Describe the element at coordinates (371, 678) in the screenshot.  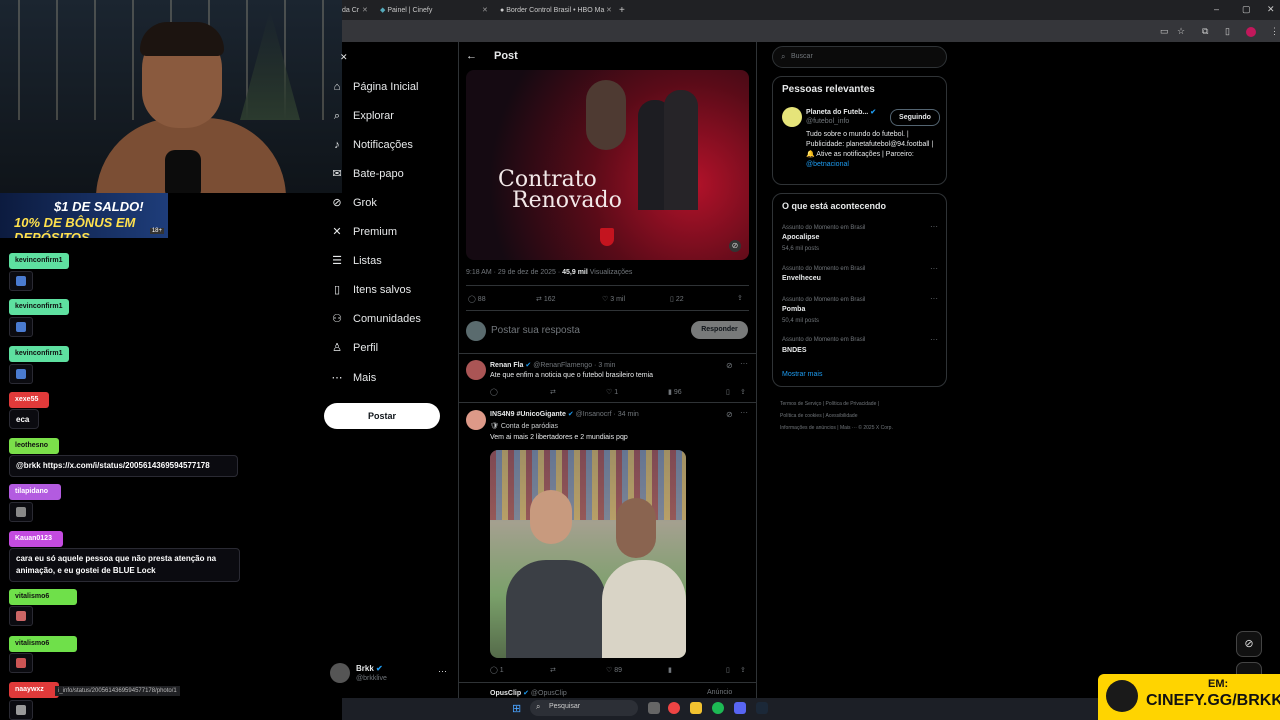
I see `account-handle: @brkklive` at that location.